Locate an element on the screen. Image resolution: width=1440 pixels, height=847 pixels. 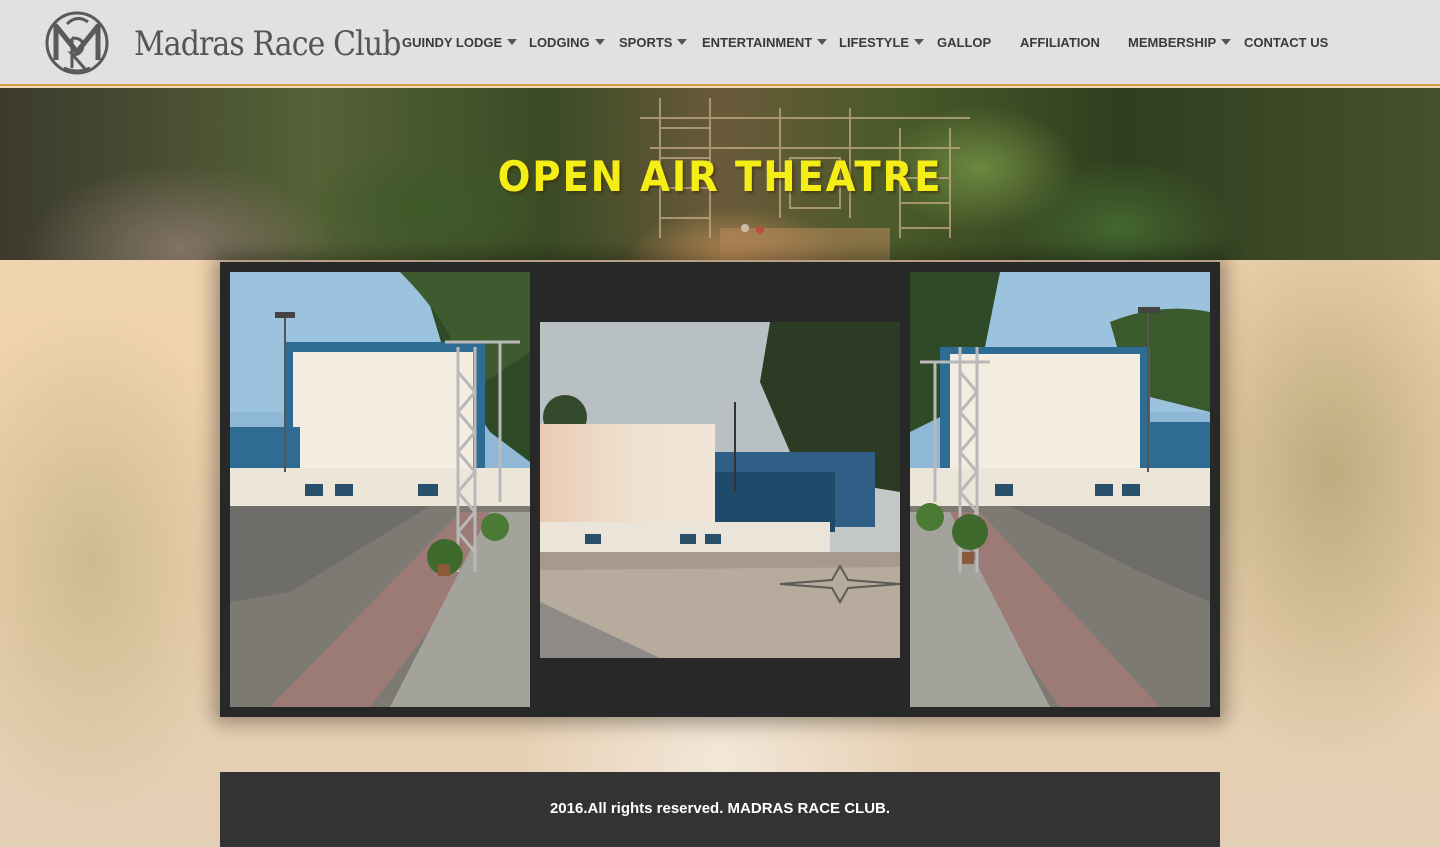
nav-item-membership: MEMBERSHIP is located at coordinates (1180, 43).